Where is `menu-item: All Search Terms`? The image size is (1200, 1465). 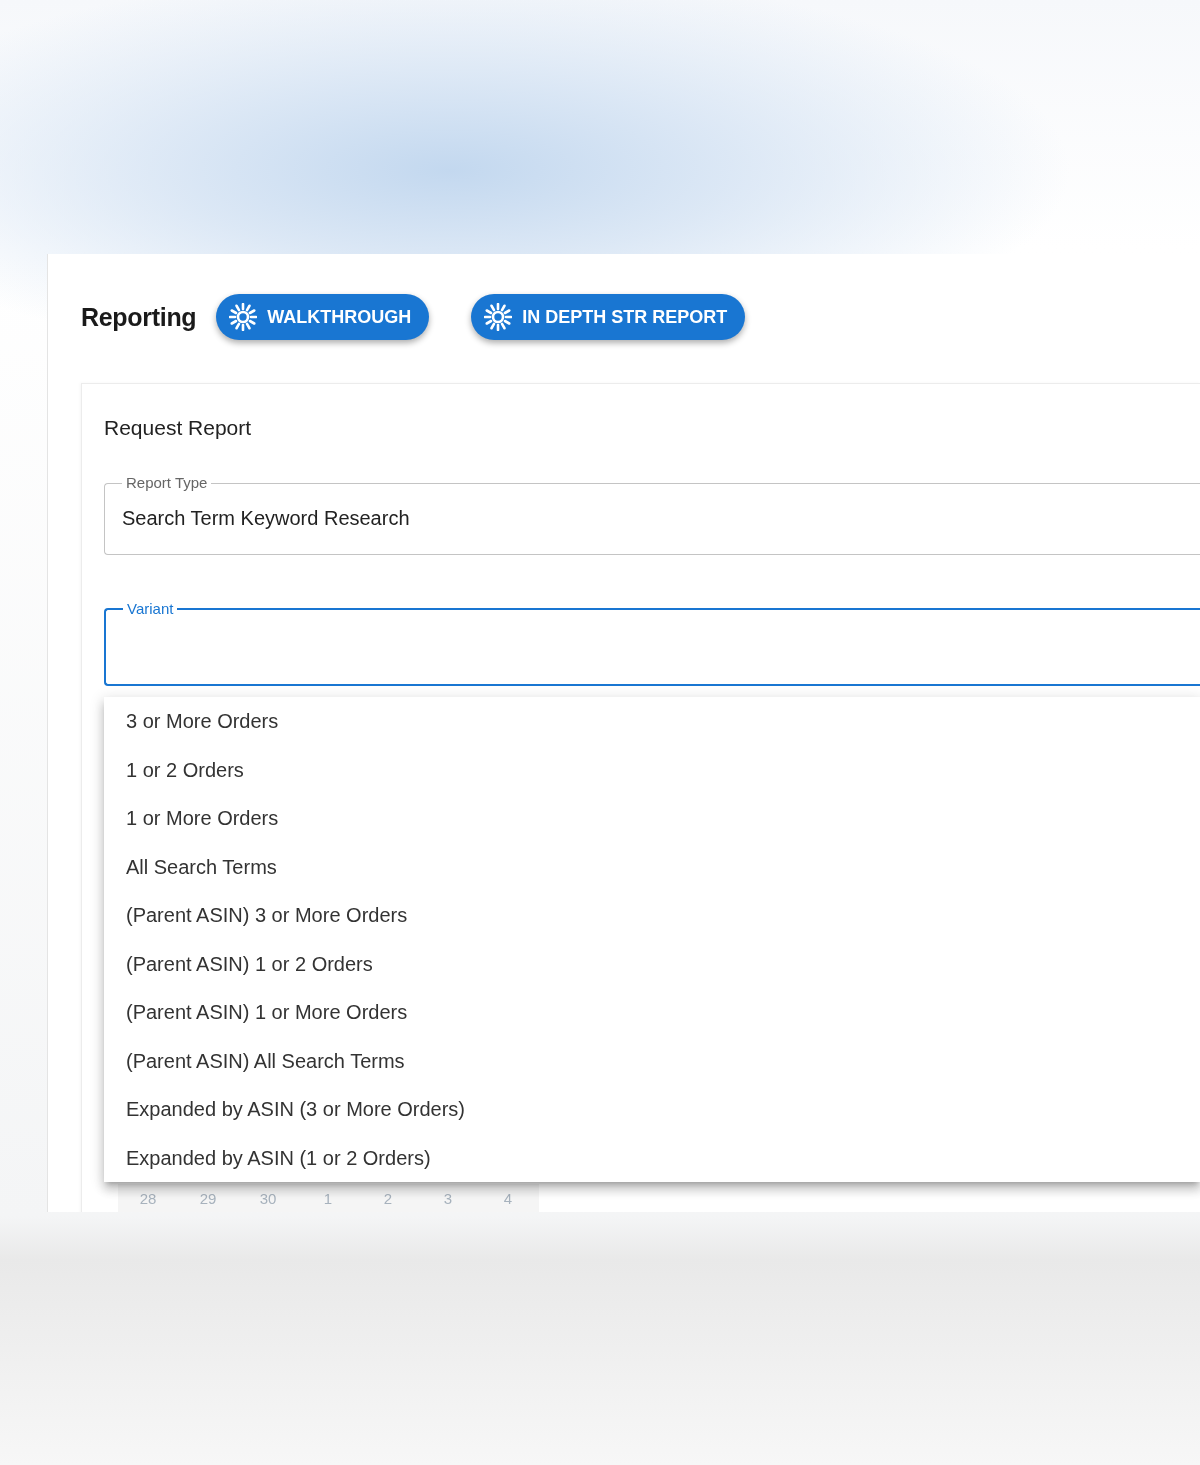 menu-item: All Search Terms is located at coordinates (652, 866).